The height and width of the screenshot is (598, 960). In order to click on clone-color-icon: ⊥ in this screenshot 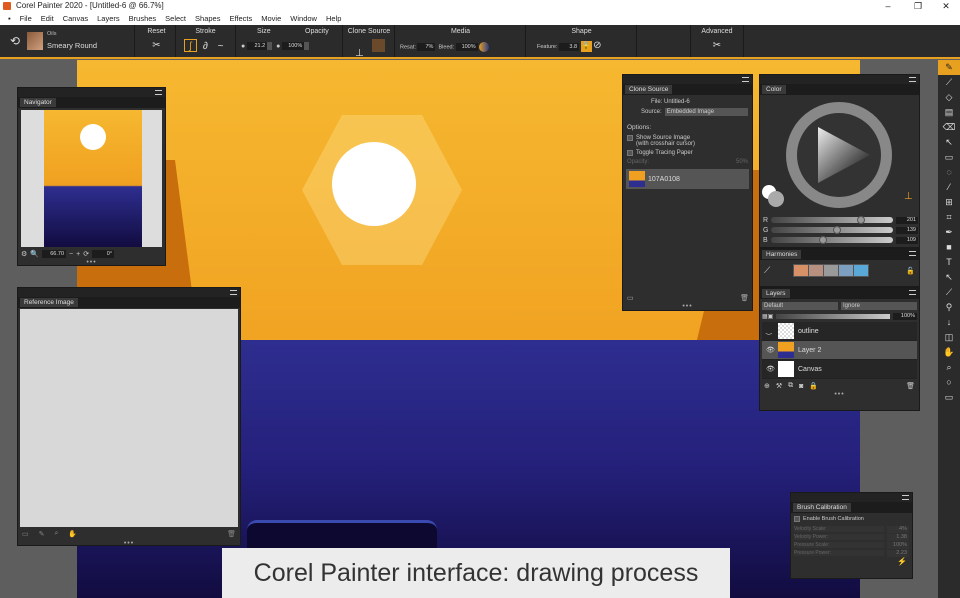, I will do `click(908, 196)`.